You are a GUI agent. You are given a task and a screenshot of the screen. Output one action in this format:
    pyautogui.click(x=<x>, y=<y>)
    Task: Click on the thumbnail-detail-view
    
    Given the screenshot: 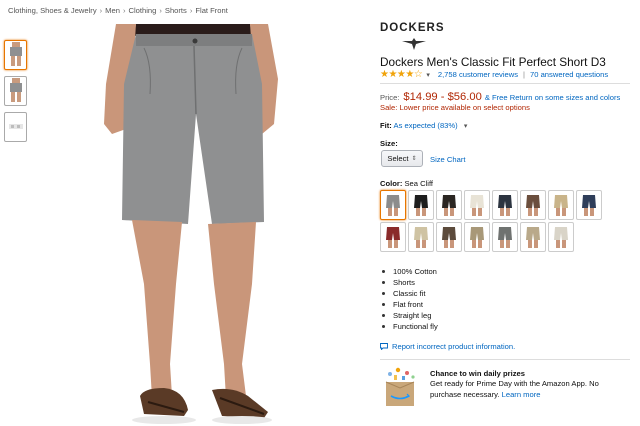 What is the action you would take?
    pyautogui.click(x=15, y=127)
    